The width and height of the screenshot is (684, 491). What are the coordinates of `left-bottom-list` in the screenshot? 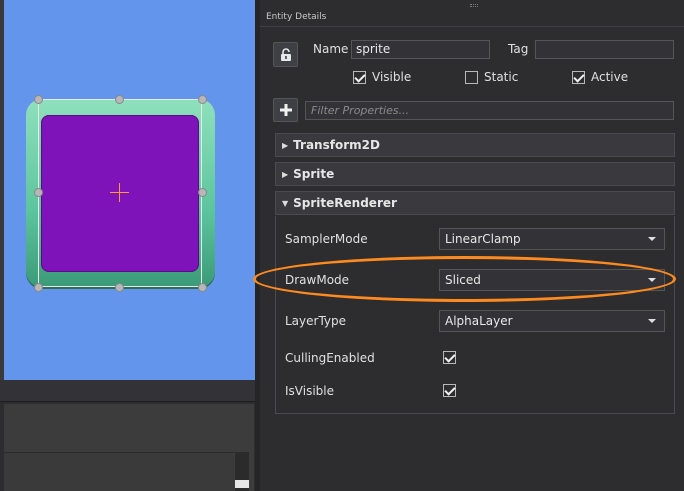 It's located at (119, 471).